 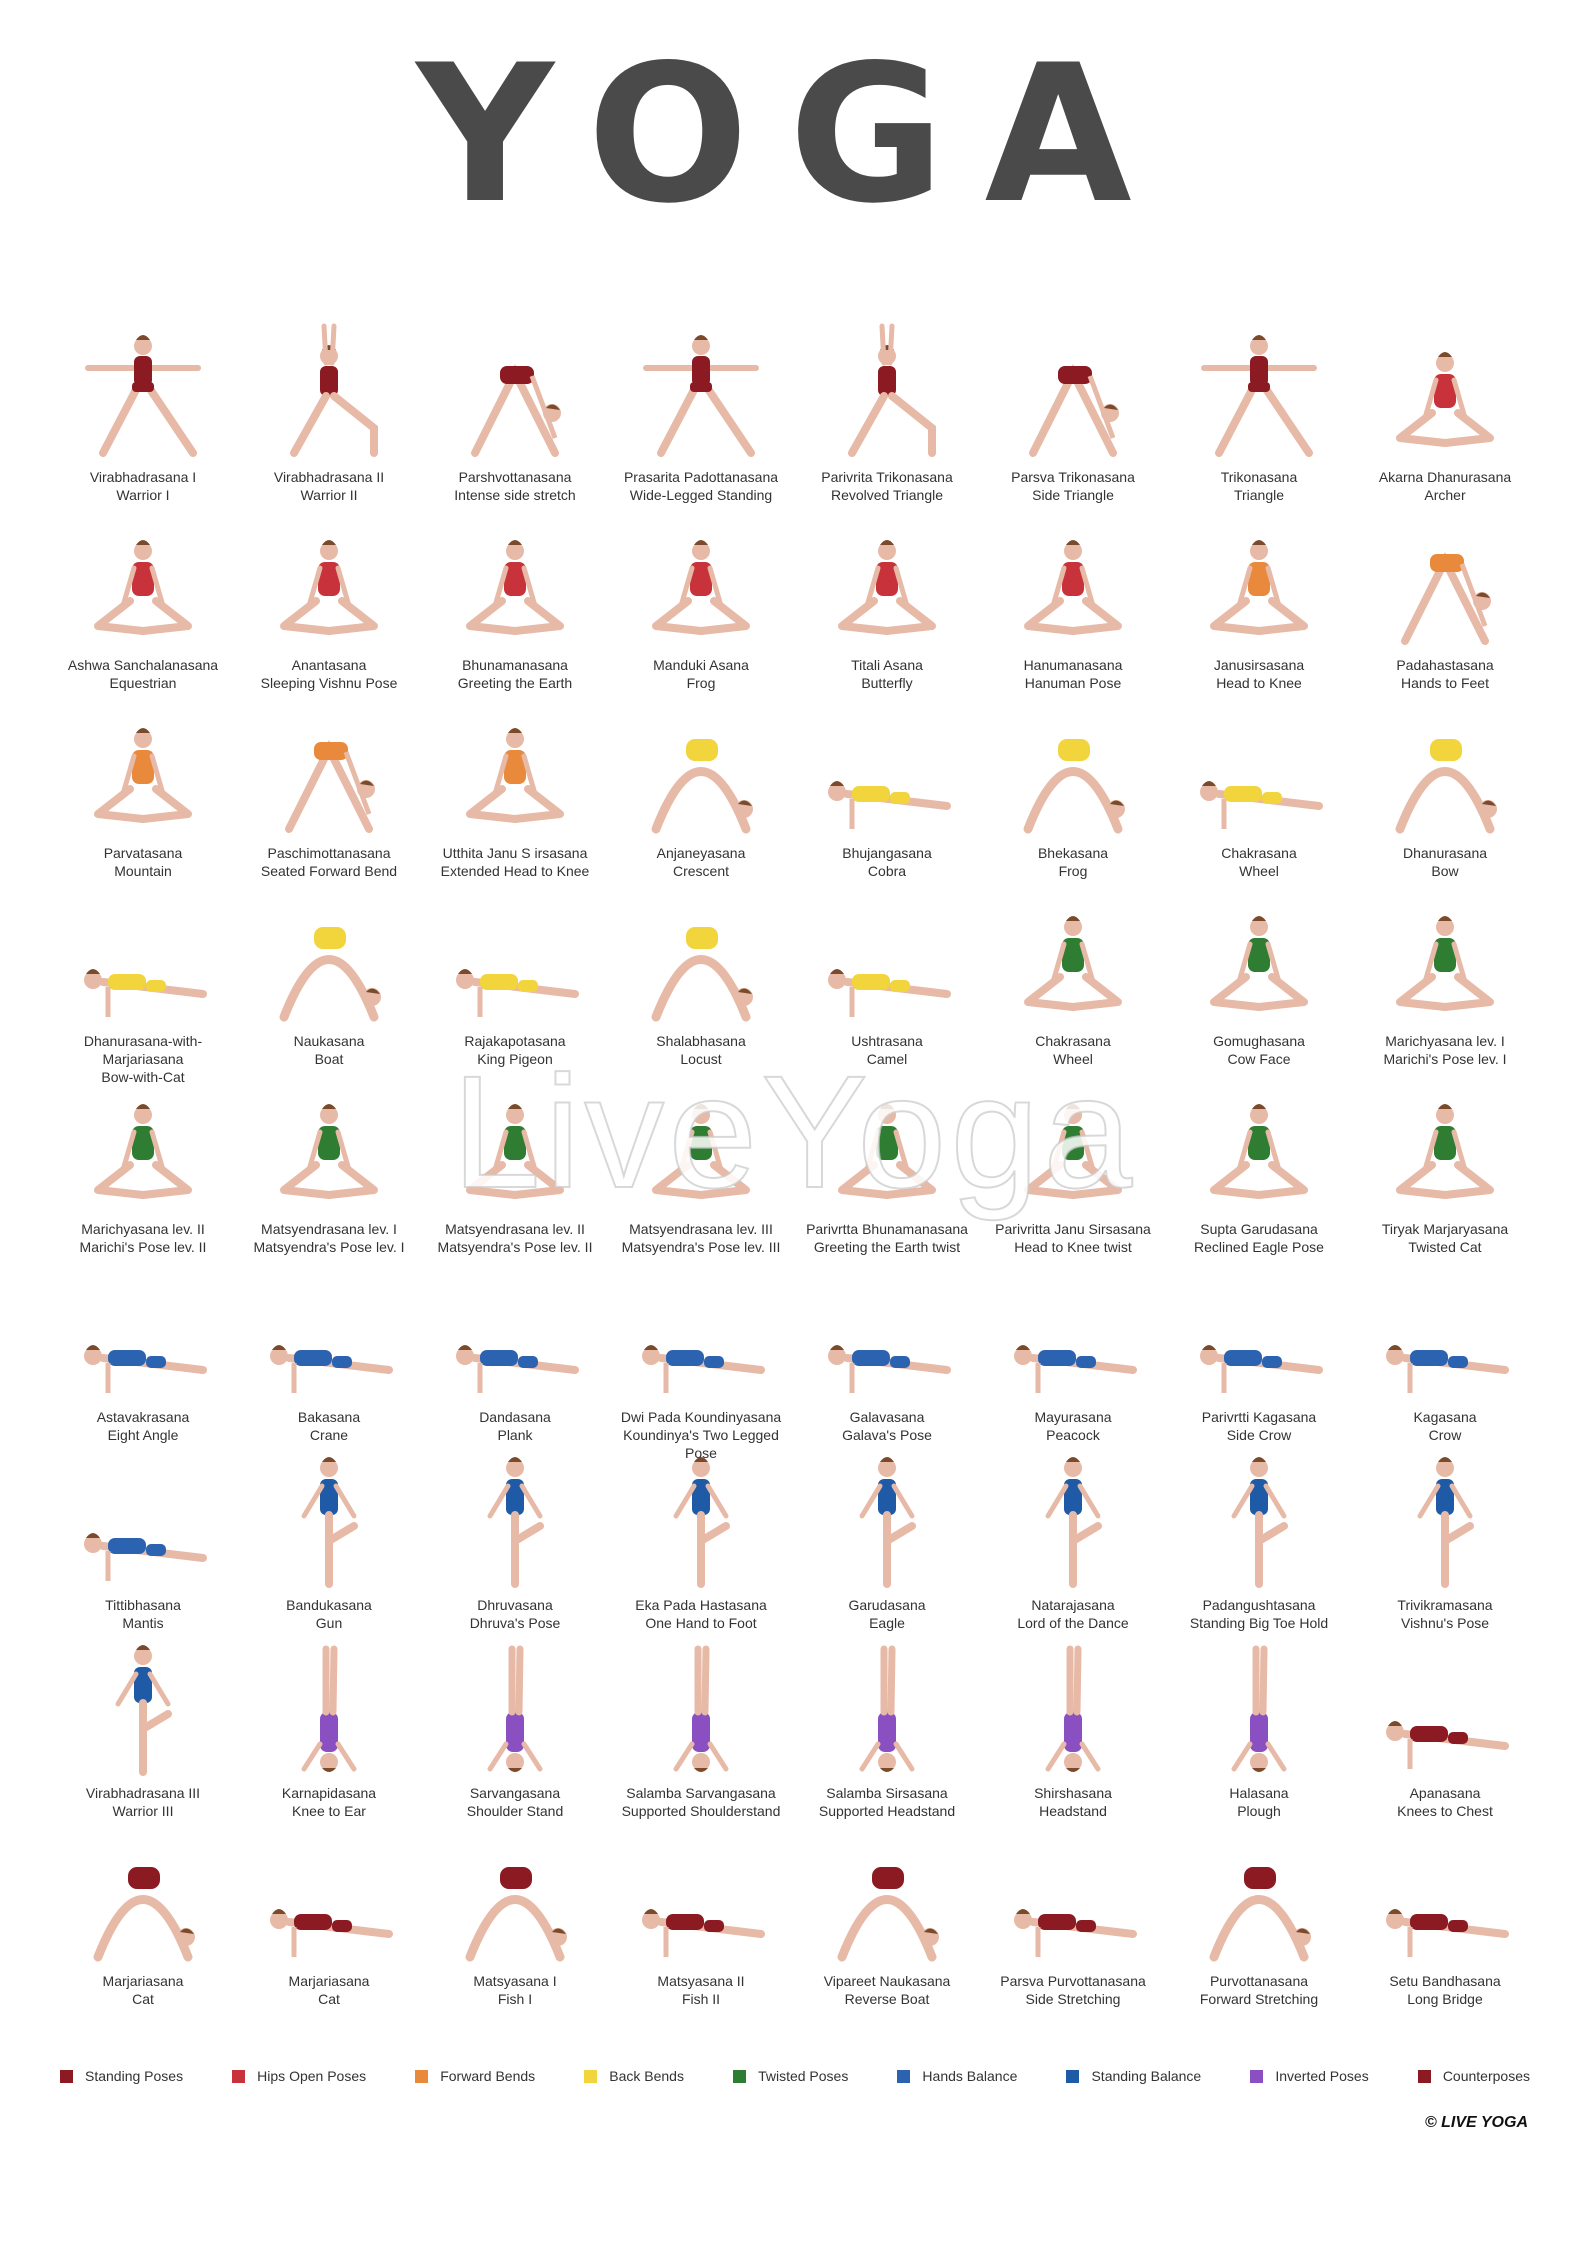 What do you see at coordinates (1259, 1605) in the screenshot?
I see `pose-name: Padangushtasana` at bounding box center [1259, 1605].